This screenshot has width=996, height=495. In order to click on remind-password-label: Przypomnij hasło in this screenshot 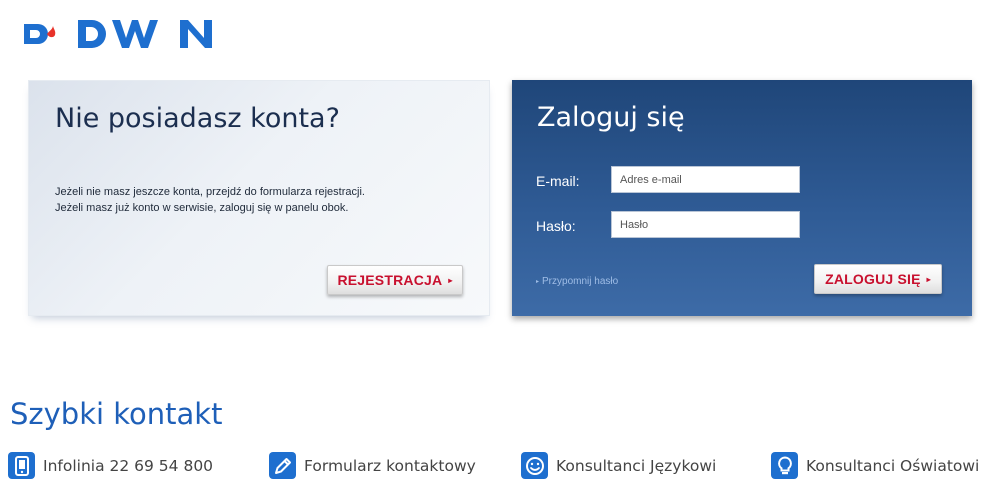, I will do `click(580, 281)`.